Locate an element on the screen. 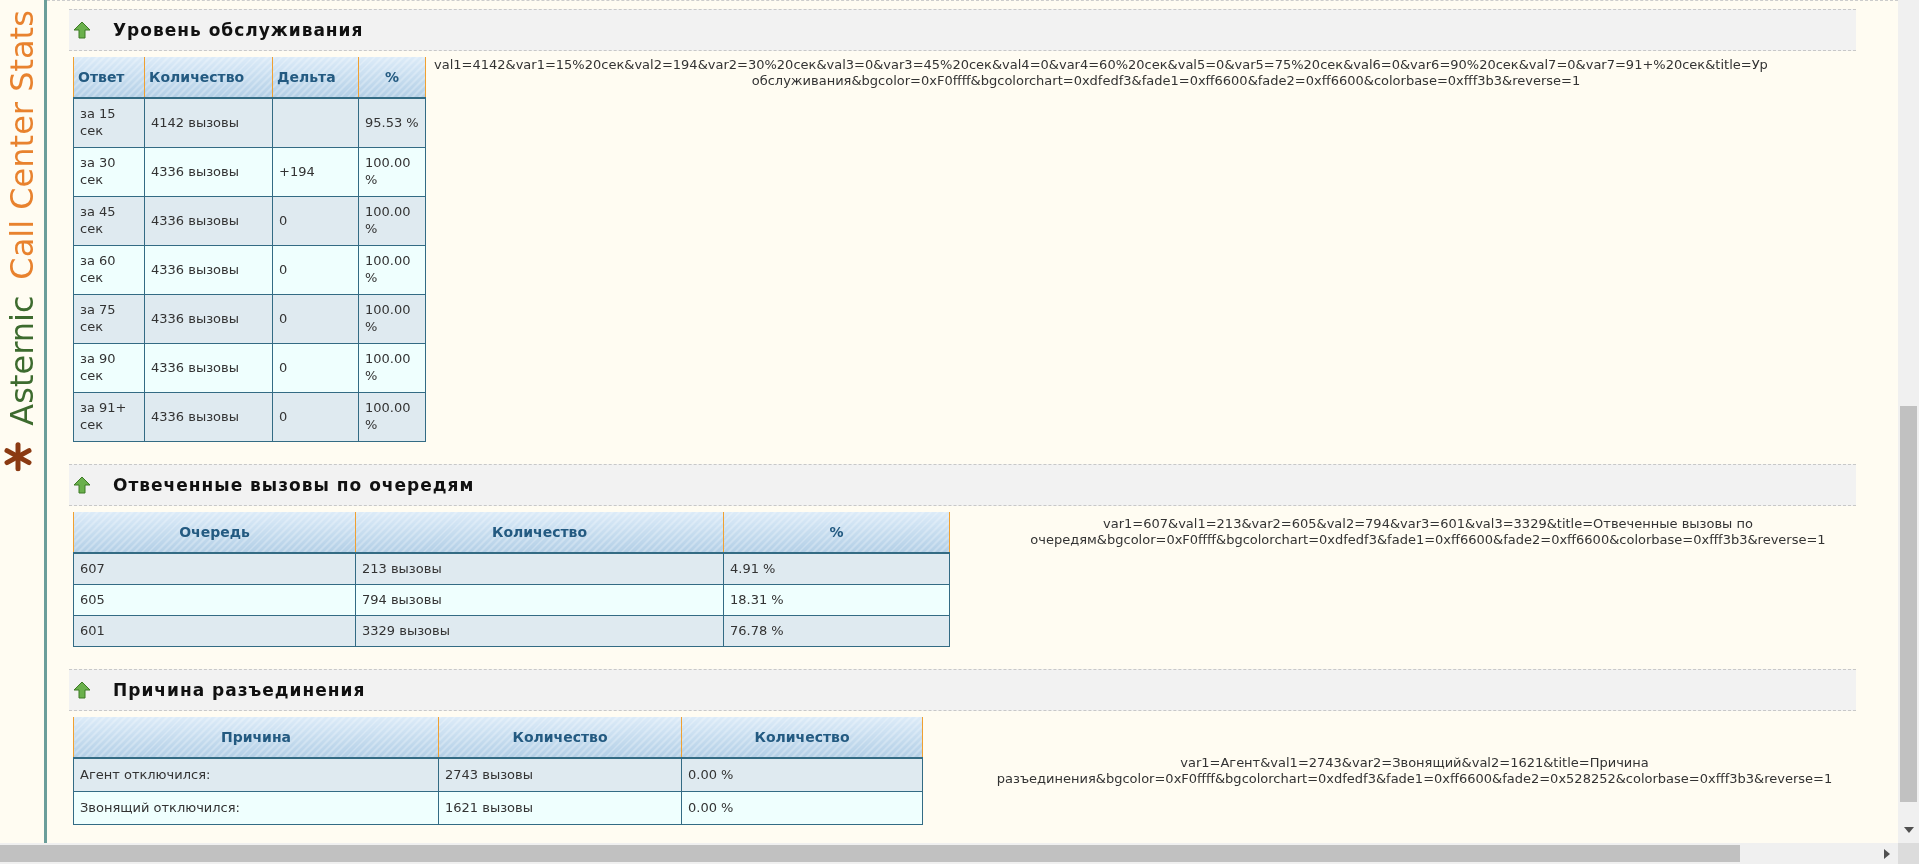 This screenshot has width=1919, height=864. vertical-scrollbar is located at coordinates (1908, 421).